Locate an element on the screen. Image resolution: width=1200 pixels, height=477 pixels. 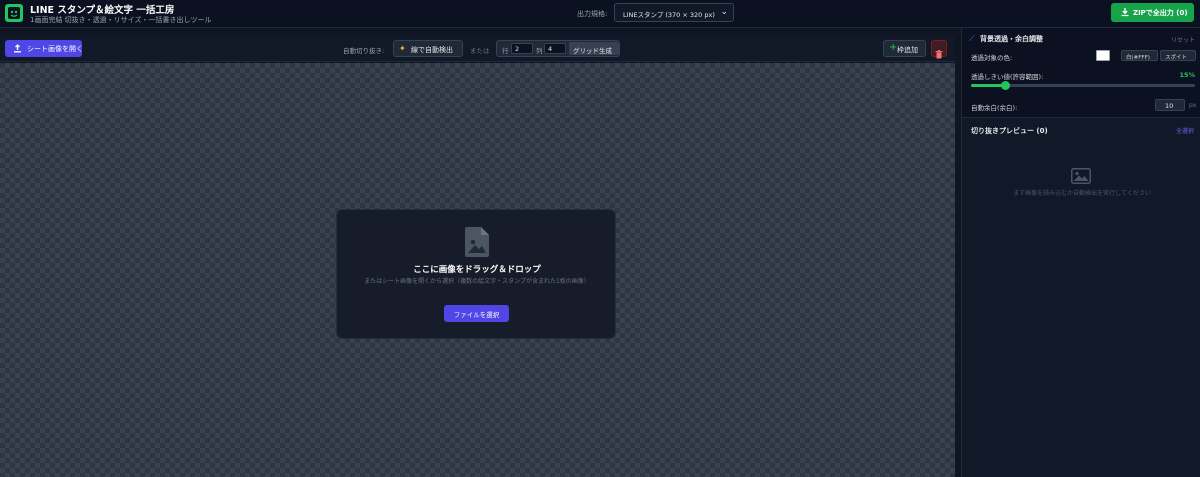
drop-zone-description: またはシート画像を開くから選択（複数の絵文字・スタンプが含まれた1枚の画像） is located at coordinates (477, 281).